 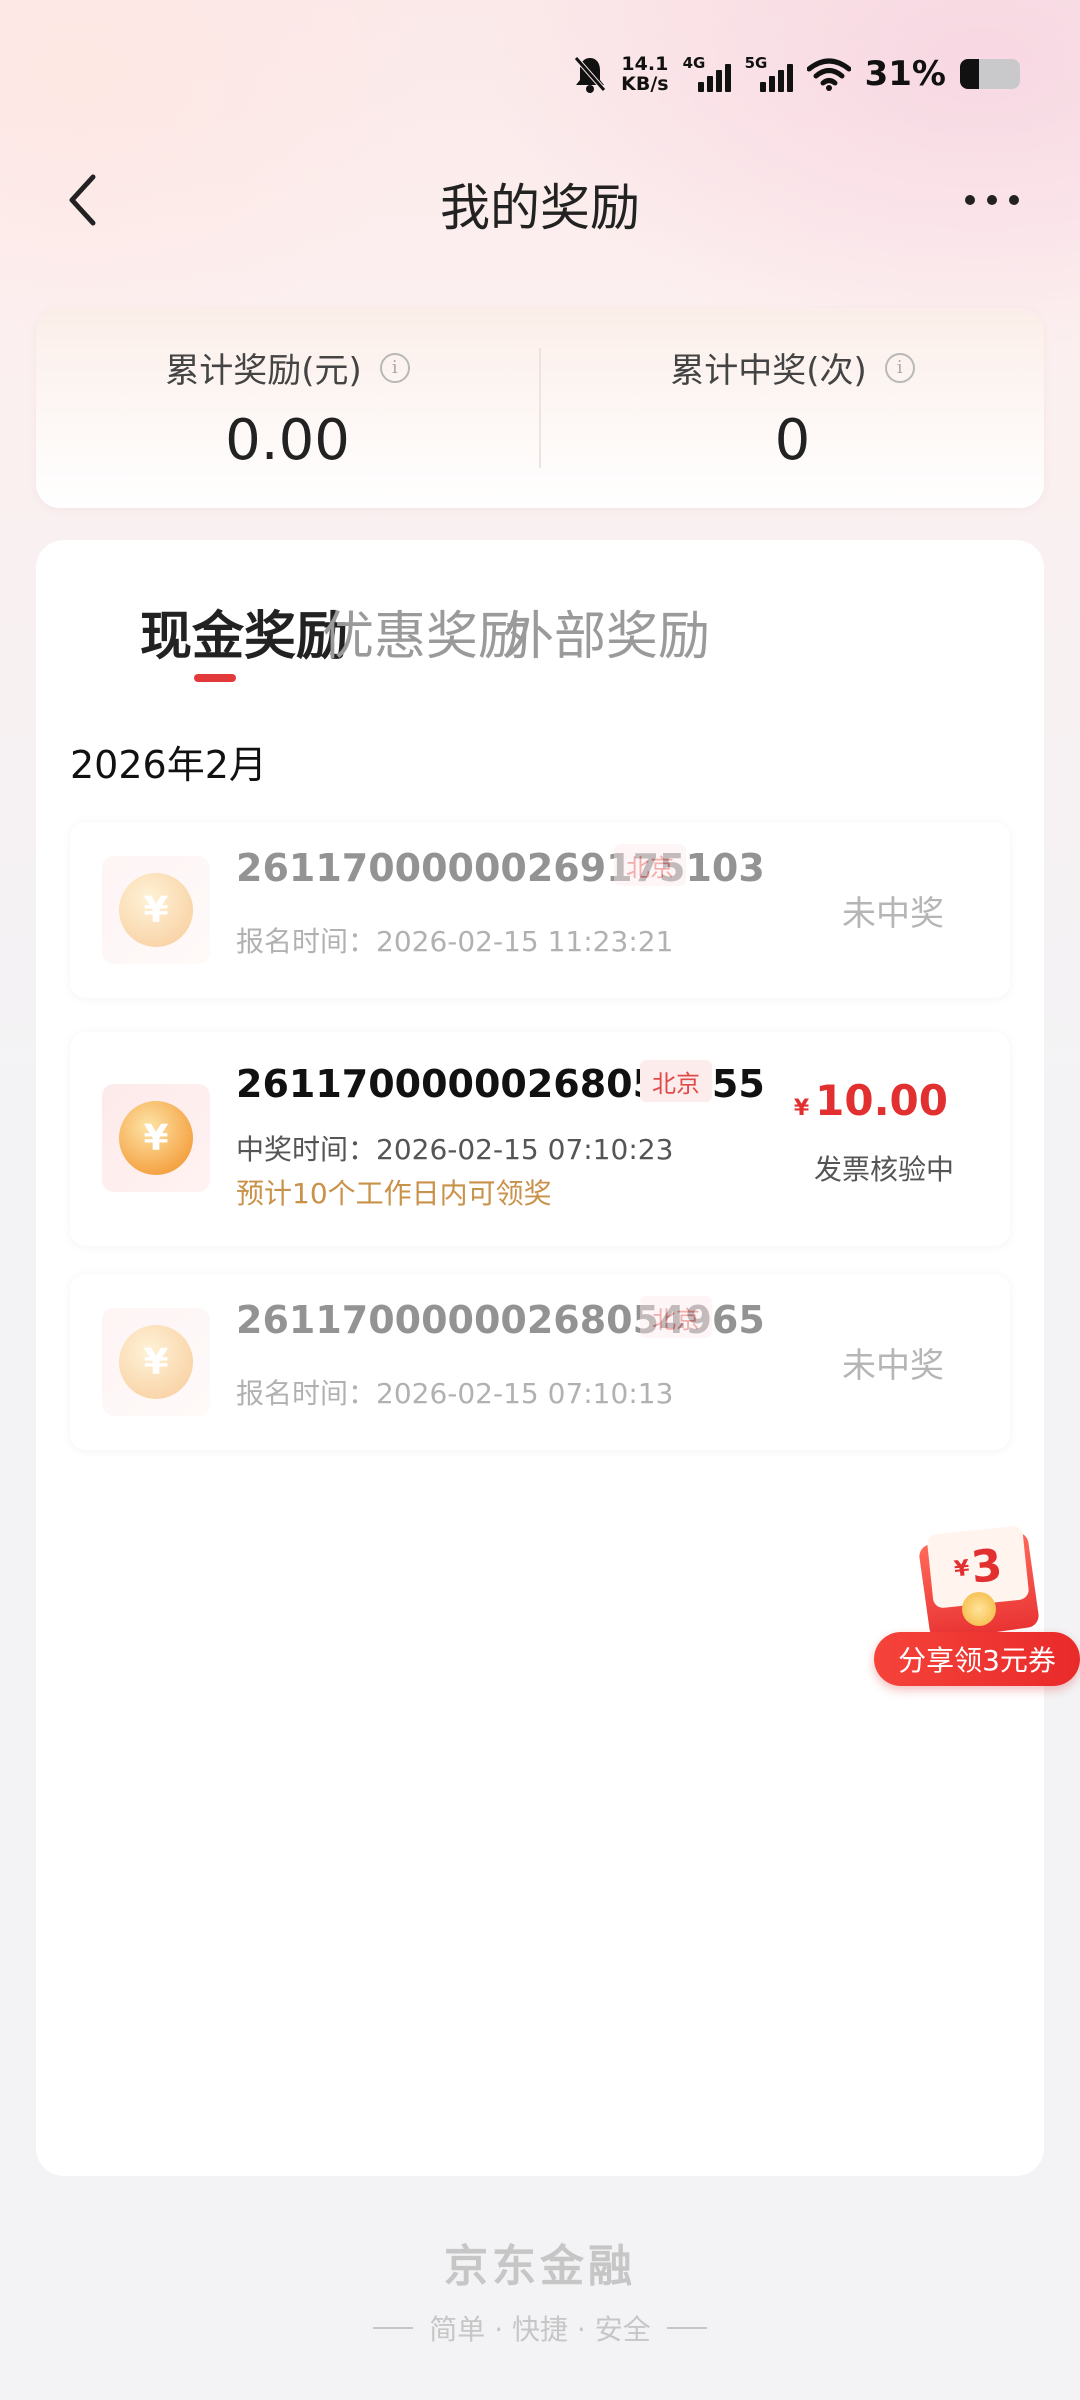 I want to click on total-wins-label: 累计中奖(次), so click(x=768, y=371).